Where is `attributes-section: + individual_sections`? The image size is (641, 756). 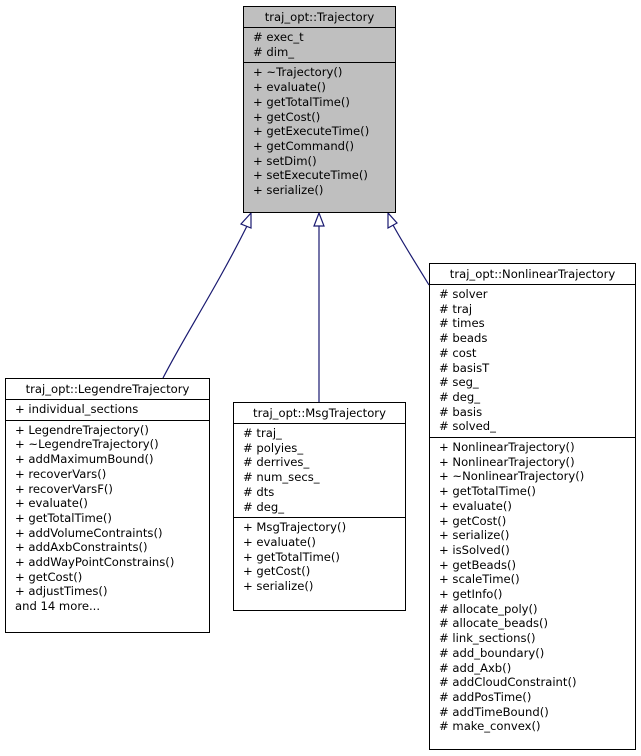
attributes-section: + individual_sections is located at coordinates (107, 410).